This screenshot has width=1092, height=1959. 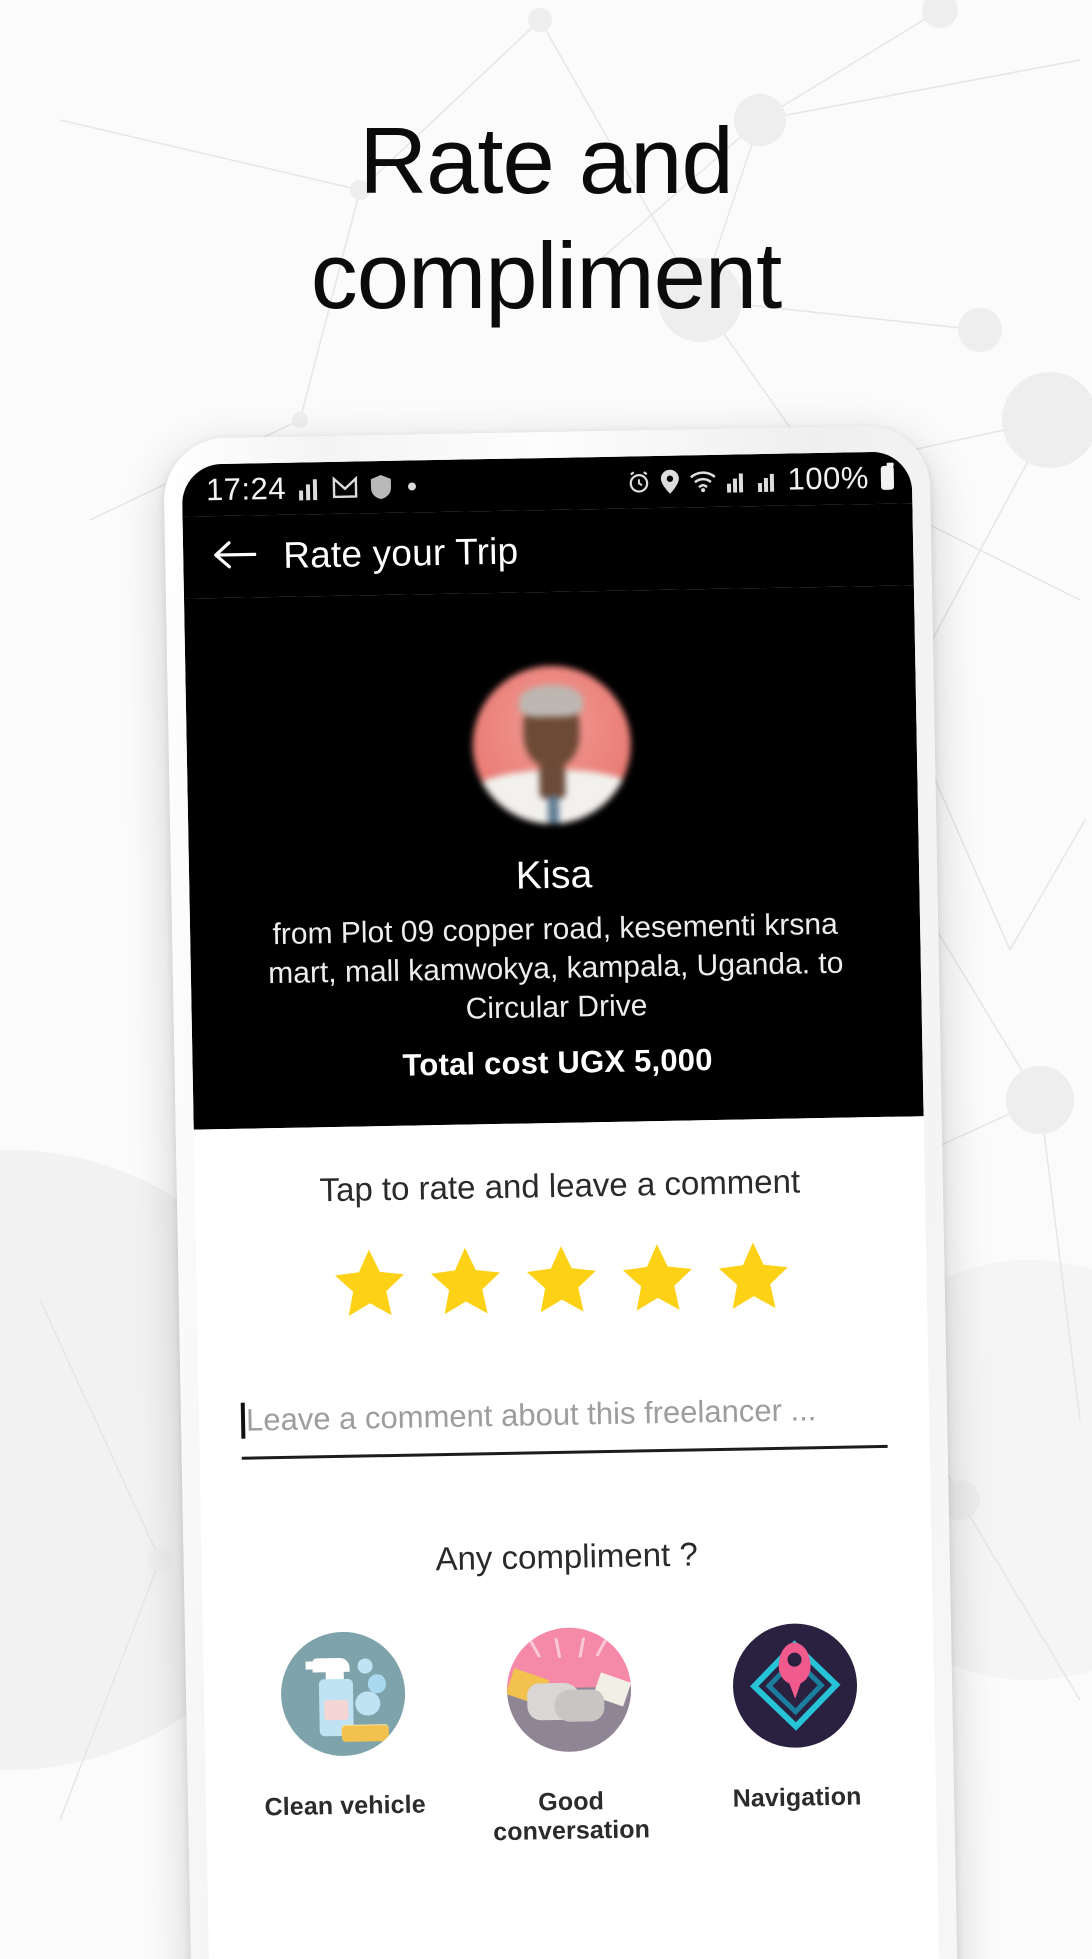 I want to click on driver-name: Kisa, so click(x=554, y=875).